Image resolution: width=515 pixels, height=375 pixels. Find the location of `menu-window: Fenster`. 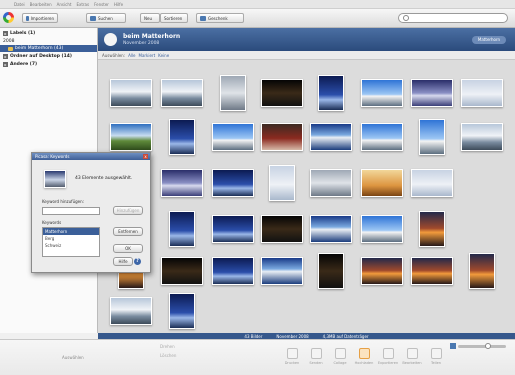

menu-window: Fenster is located at coordinates (101, 4).